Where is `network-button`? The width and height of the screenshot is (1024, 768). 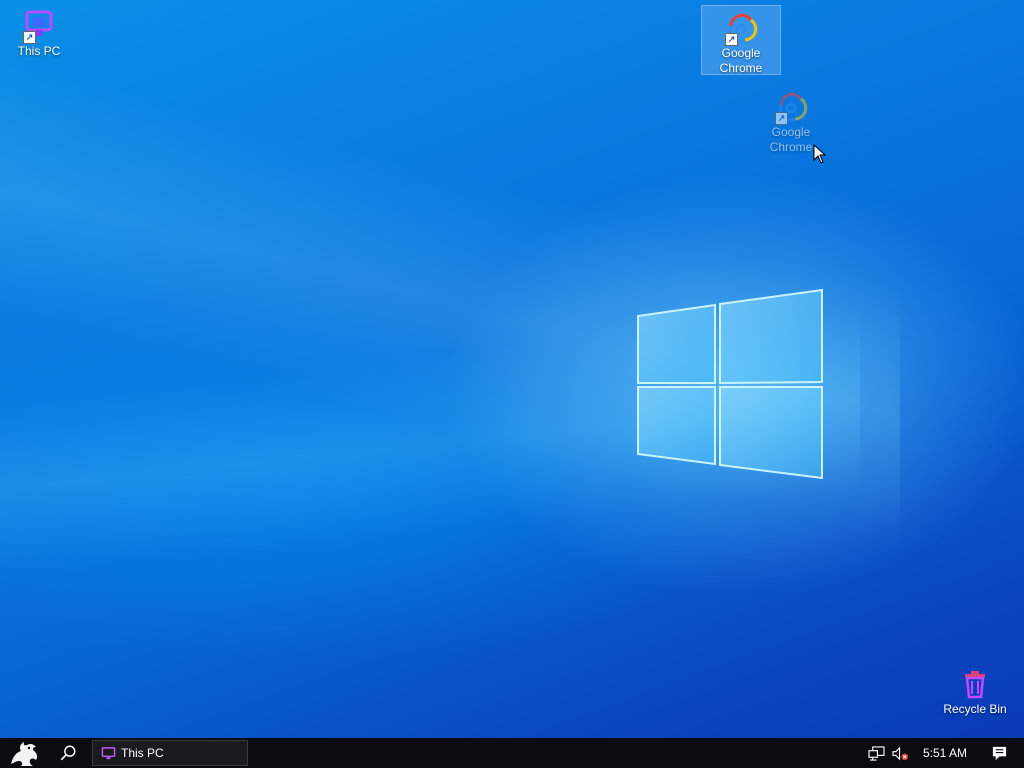 network-button is located at coordinates (876, 753).